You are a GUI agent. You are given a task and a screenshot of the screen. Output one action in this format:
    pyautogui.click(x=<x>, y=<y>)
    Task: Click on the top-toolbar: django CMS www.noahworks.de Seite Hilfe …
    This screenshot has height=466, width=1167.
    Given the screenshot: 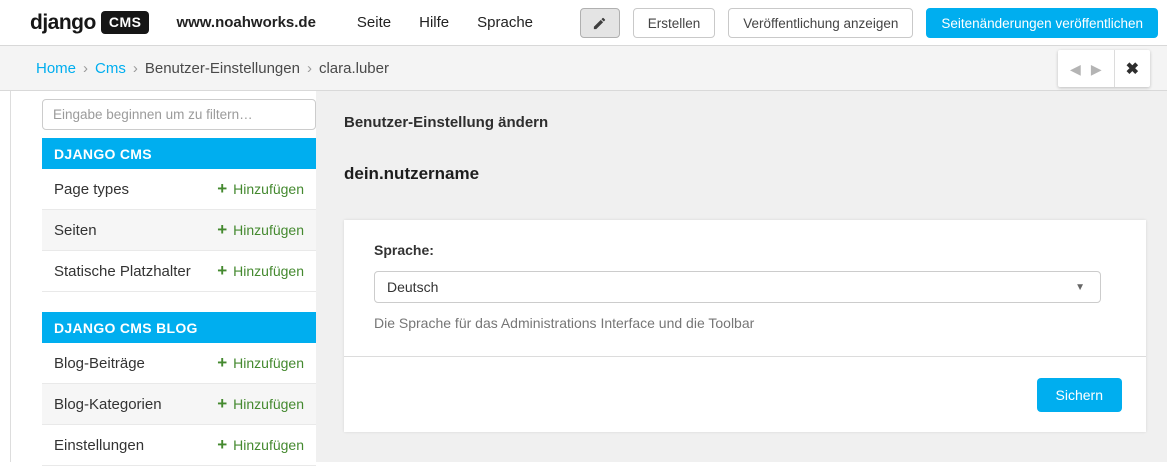 What is the action you would take?
    pyautogui.click(x=583, y=23)
    